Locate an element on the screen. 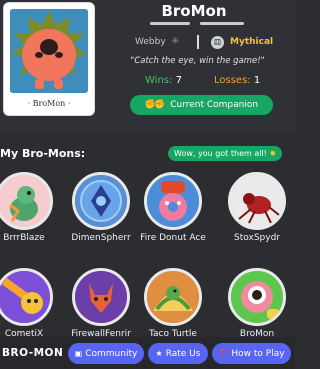  how-to-play-label: How to Play is located at coordinates (258, 354).